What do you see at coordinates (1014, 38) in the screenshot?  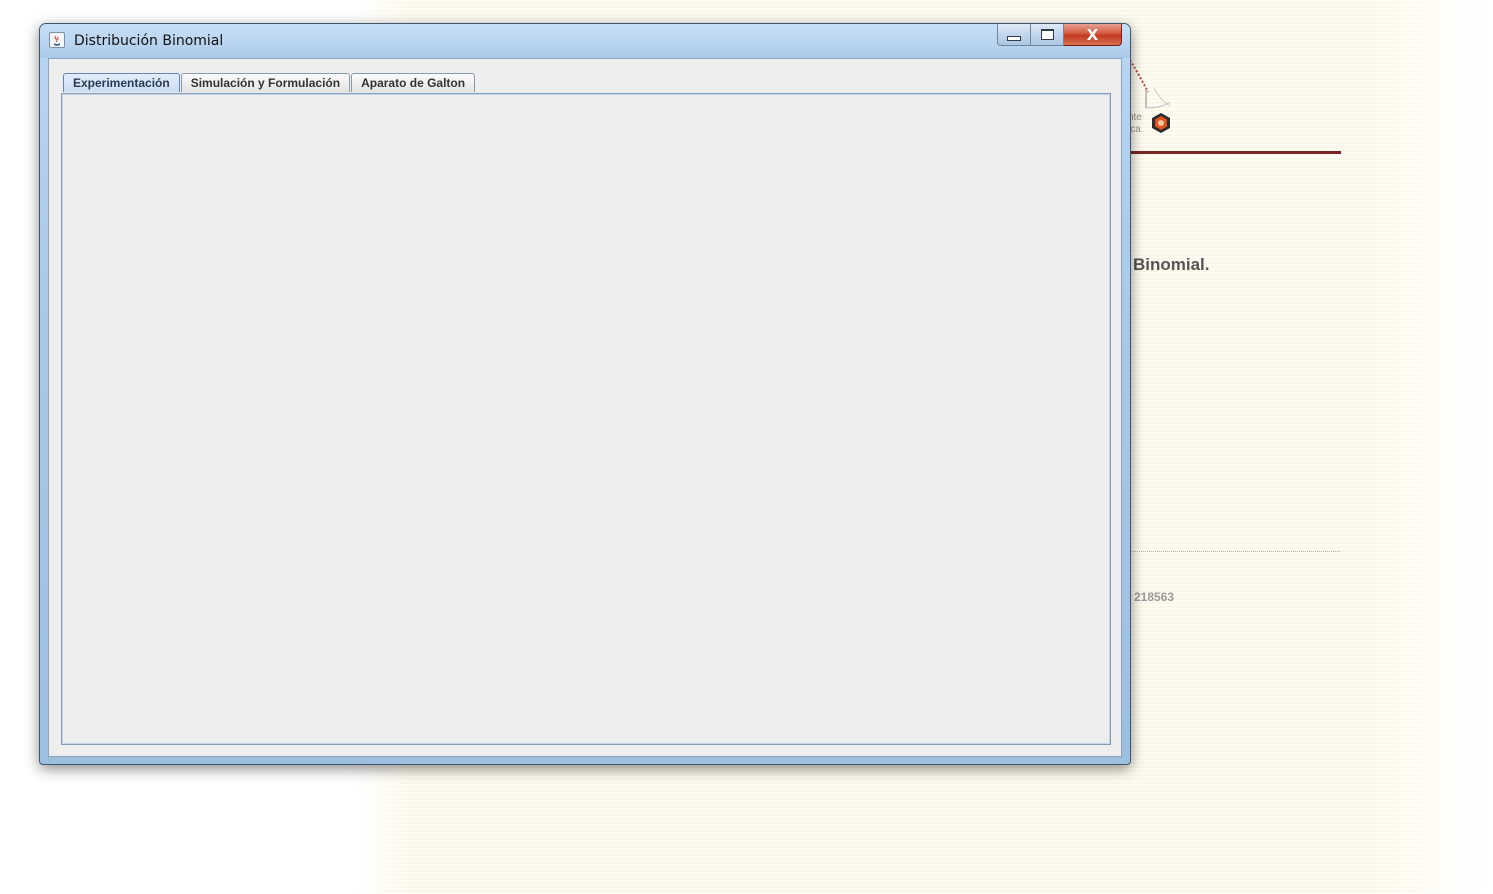 I see `minimize-icon` at bounding box center [1014, 38].